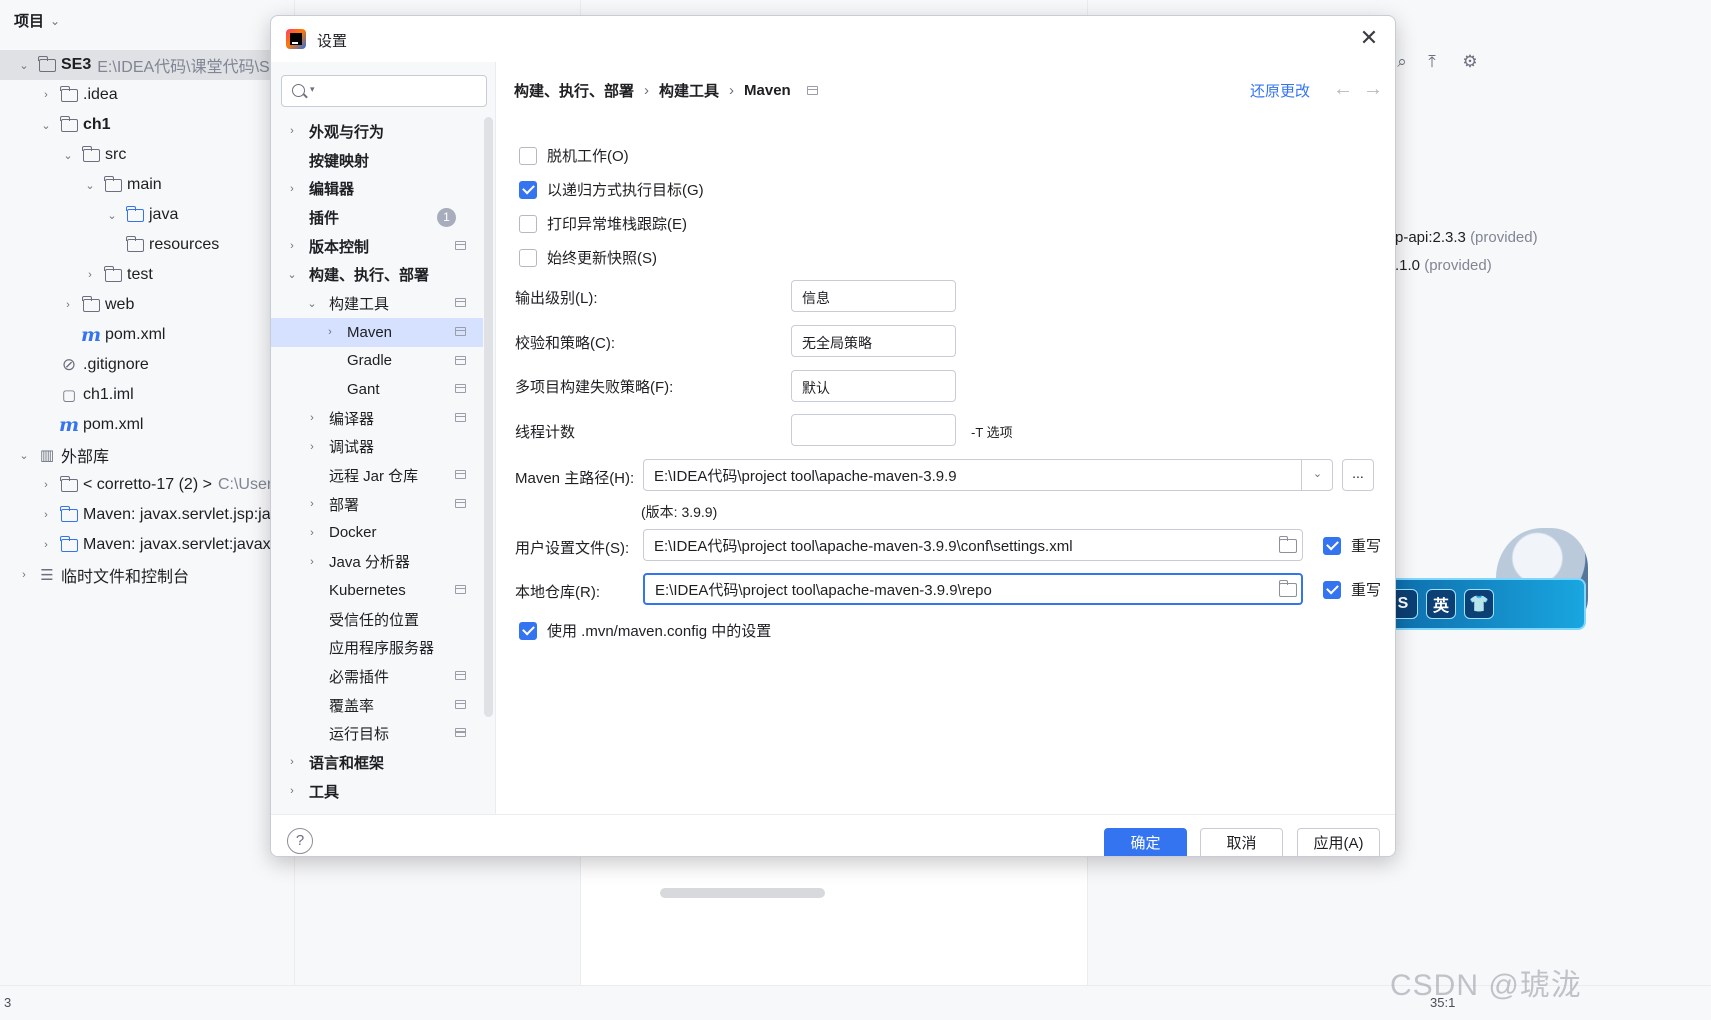  I want to click on nav-item-gant: Gant, so click(377, 389).